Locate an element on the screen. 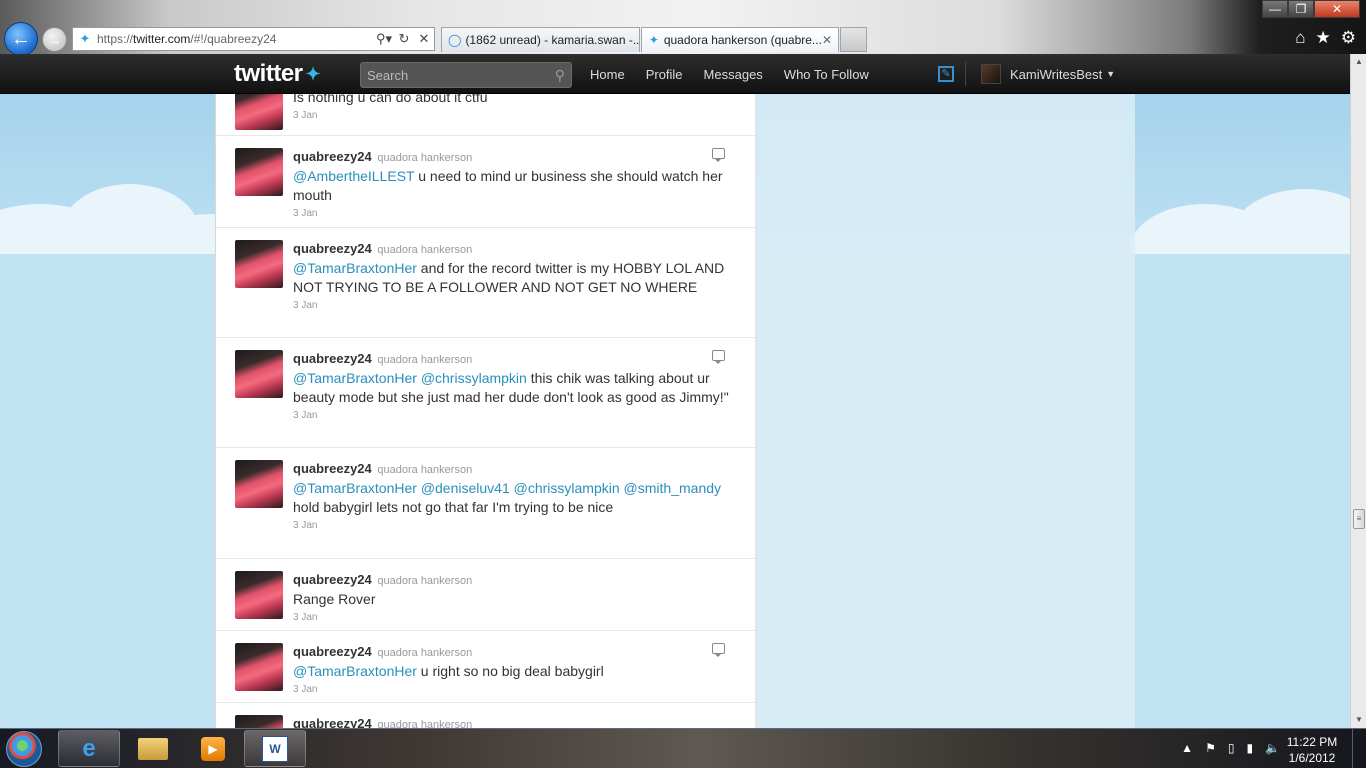 The height and width of the screenshot is (768, 1366). stop-icon: ✕ is located at coordinates (424, 39).